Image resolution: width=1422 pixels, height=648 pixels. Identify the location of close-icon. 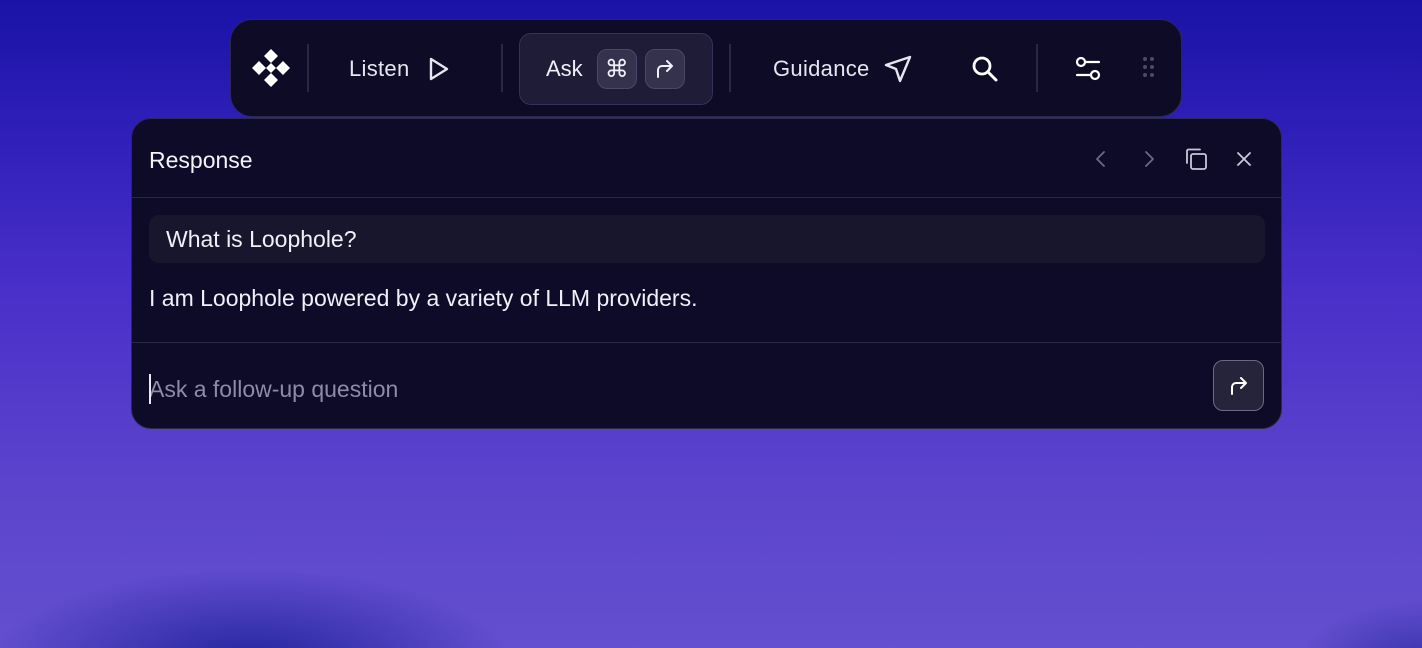
(1244, 159).